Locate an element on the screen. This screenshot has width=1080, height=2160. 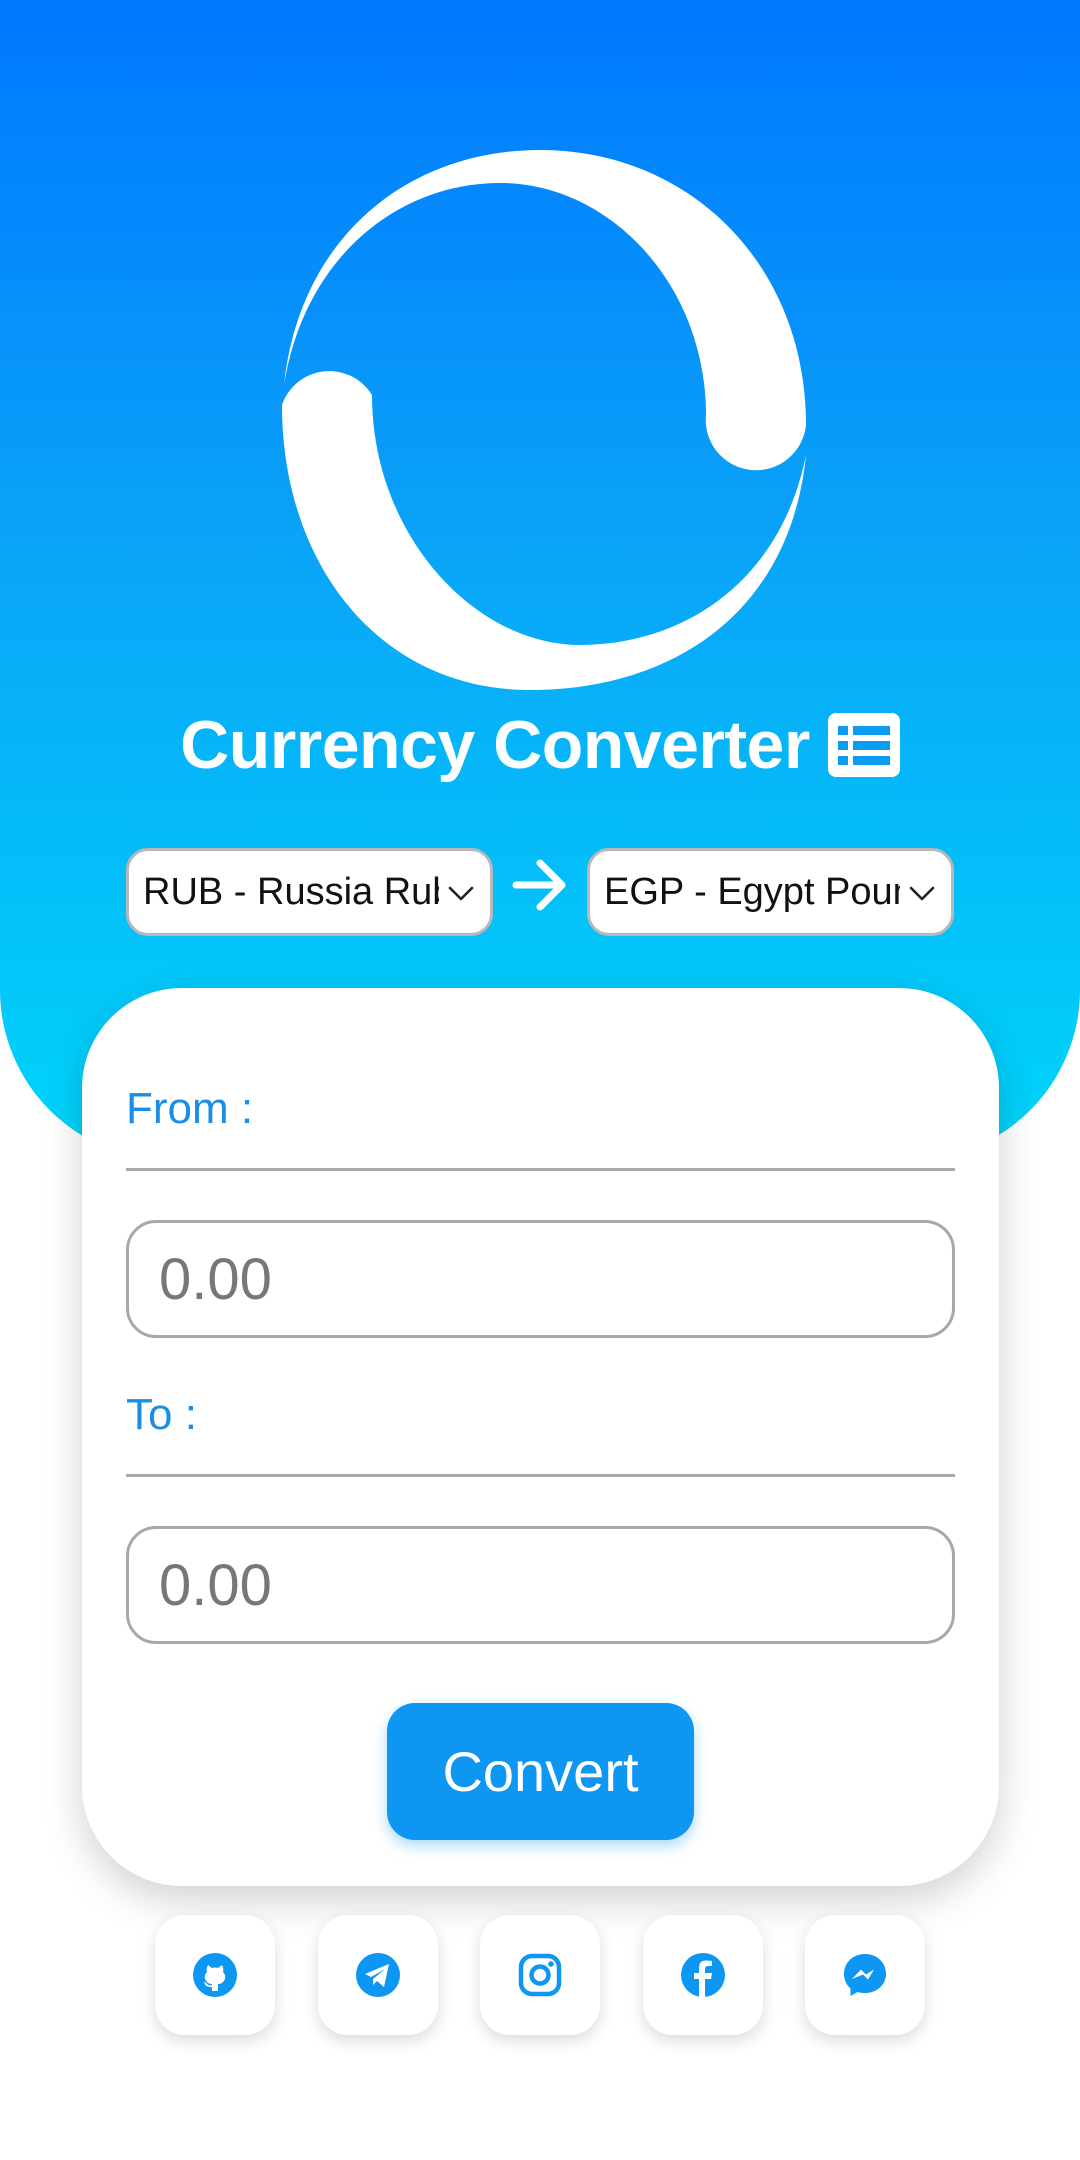
title-row: Currency Converter is located at coordinates (540, 745).